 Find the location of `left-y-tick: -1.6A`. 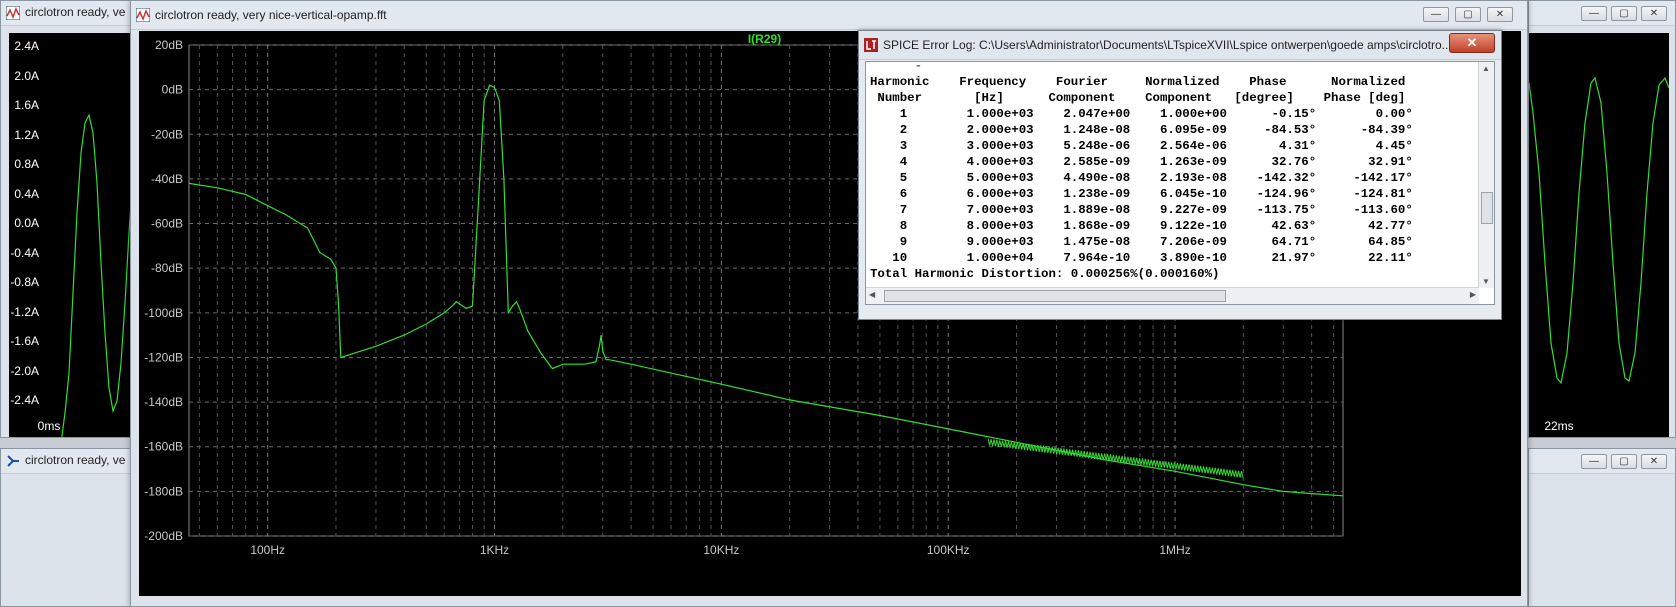

left-y-tick: -1.6A is located at coordinates (24, 341).